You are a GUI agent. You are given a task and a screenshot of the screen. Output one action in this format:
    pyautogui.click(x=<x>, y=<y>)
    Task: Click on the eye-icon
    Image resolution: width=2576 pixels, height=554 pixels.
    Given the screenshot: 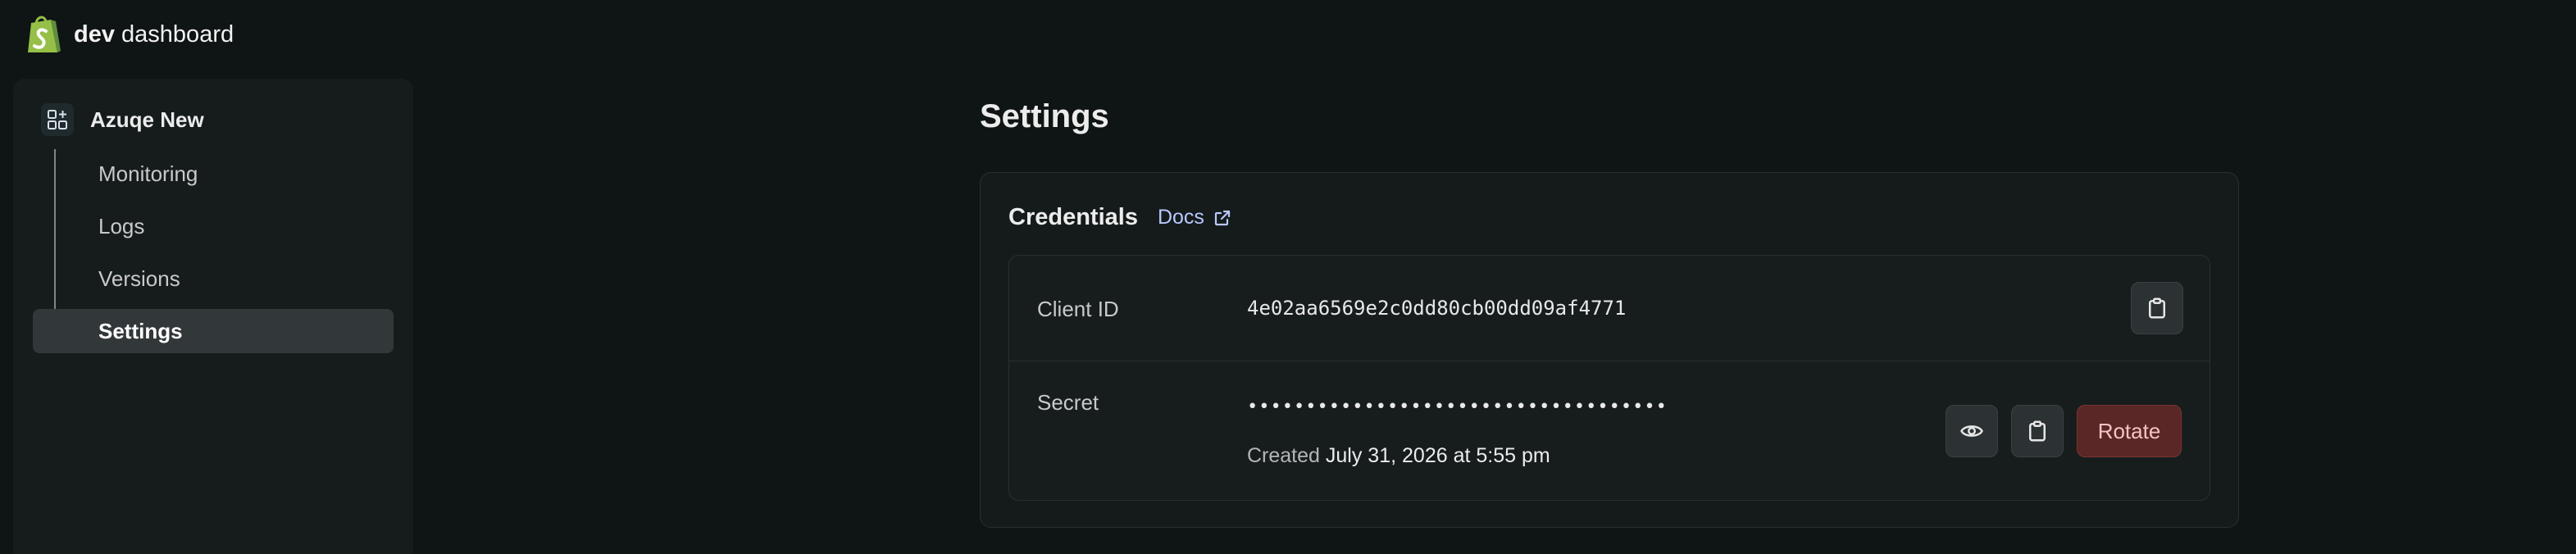 What is the action you would take?
    pyautogui.click(x=1971, y=431)
    